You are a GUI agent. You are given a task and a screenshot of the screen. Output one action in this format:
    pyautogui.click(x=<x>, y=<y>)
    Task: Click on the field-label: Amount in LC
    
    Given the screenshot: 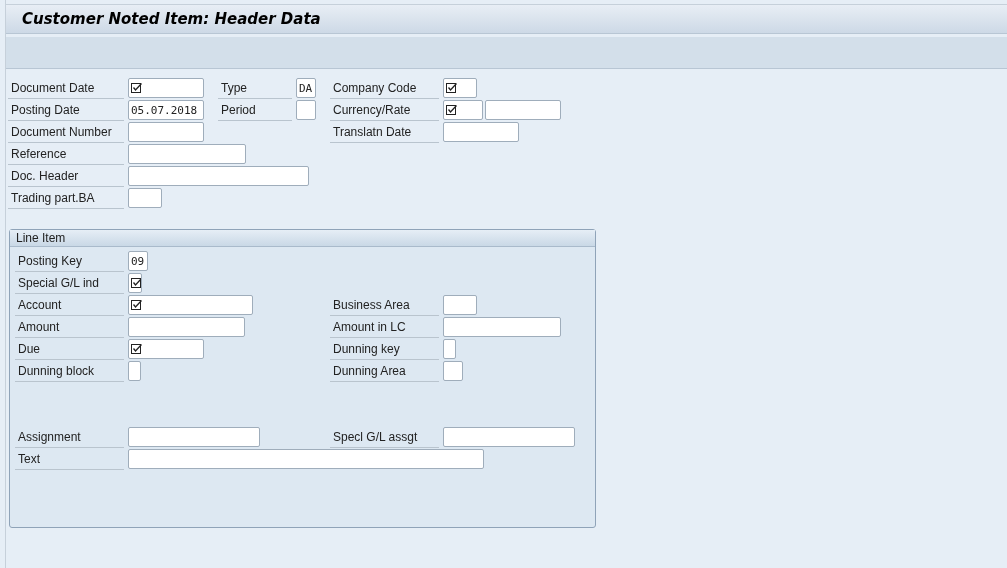 What is the action you would take?
    pyautogui.click(x=384, y=327)
    